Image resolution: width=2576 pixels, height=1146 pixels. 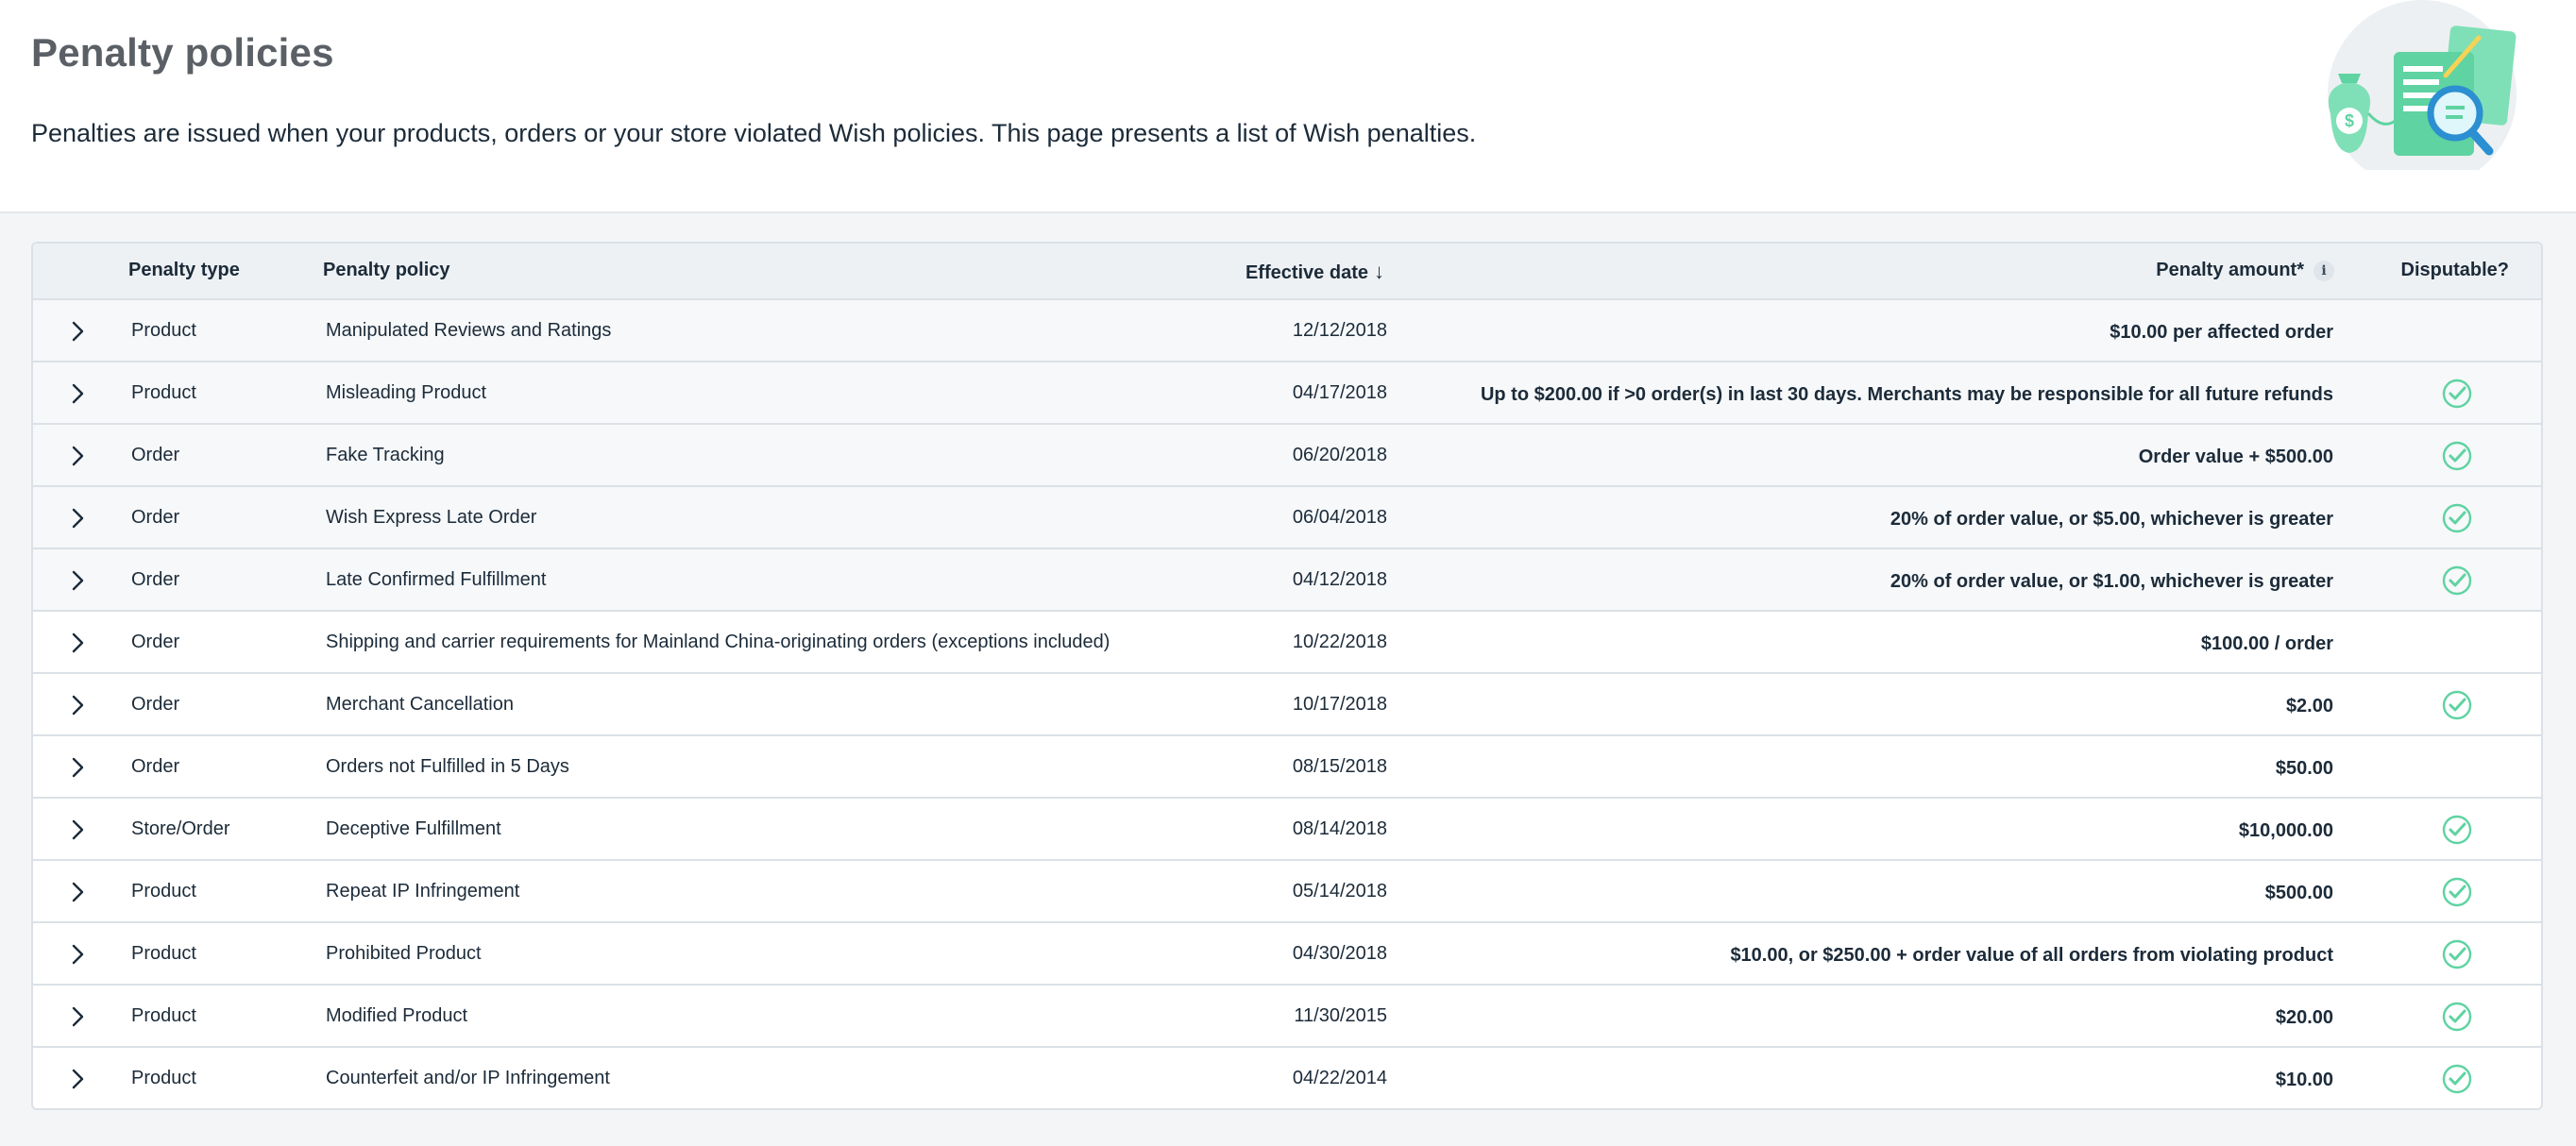 I want to click on arrow-down-icon: ↓, so click(x=1379, y=271).